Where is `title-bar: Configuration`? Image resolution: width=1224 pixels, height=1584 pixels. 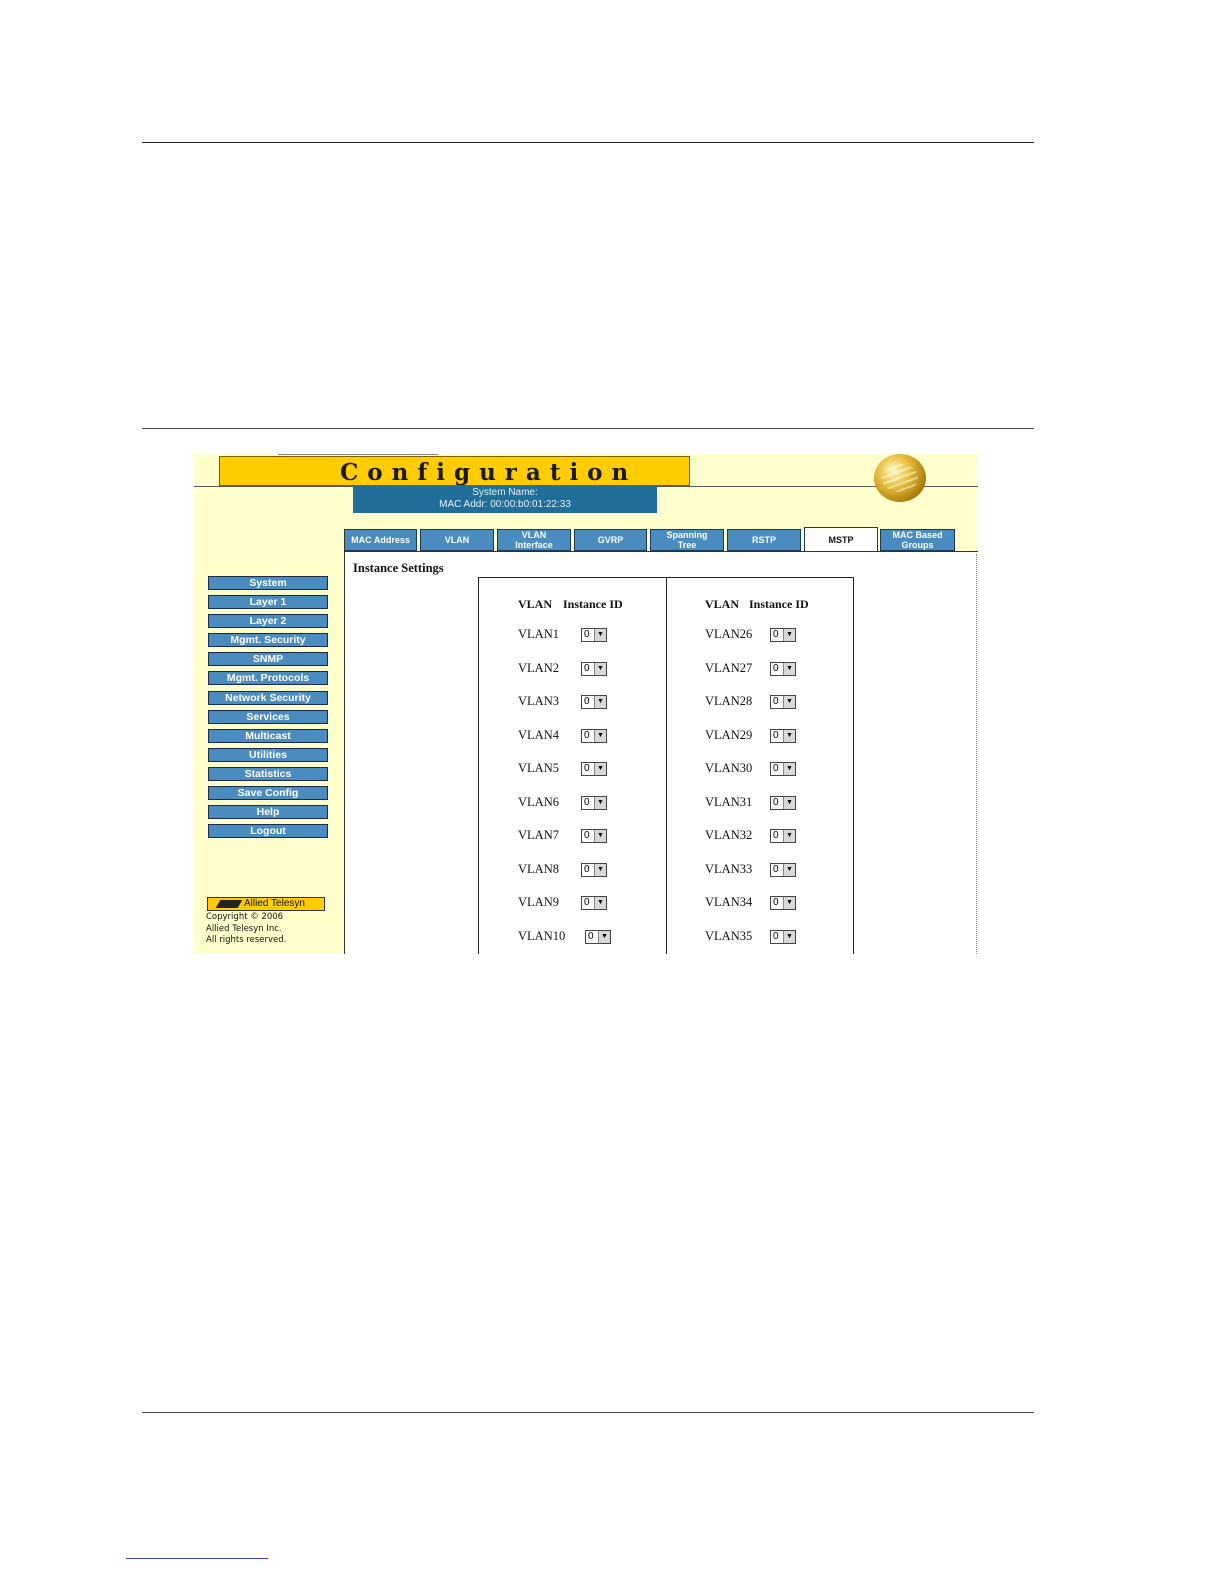
title-bar: Configuration is located at coordinates (454, 471).